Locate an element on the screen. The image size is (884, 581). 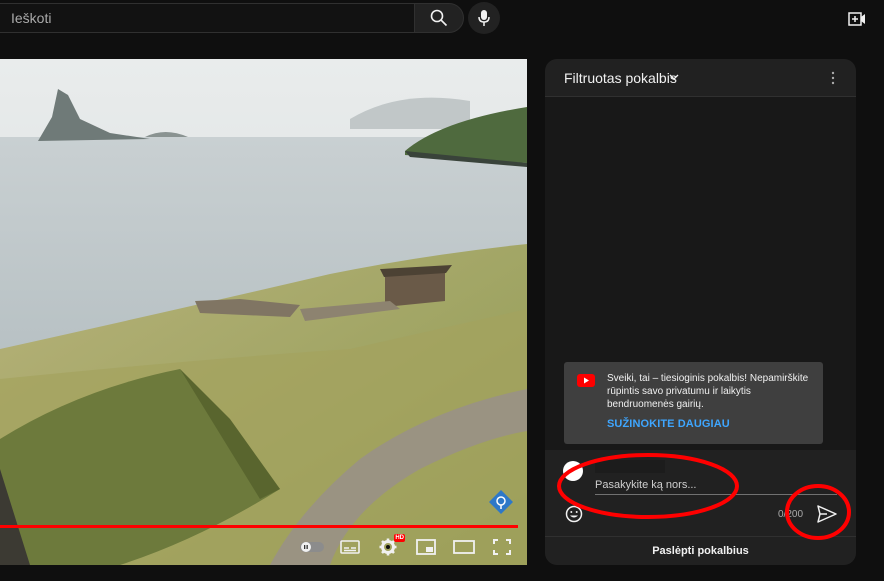
search-icon is located at coordinates (439, 18).